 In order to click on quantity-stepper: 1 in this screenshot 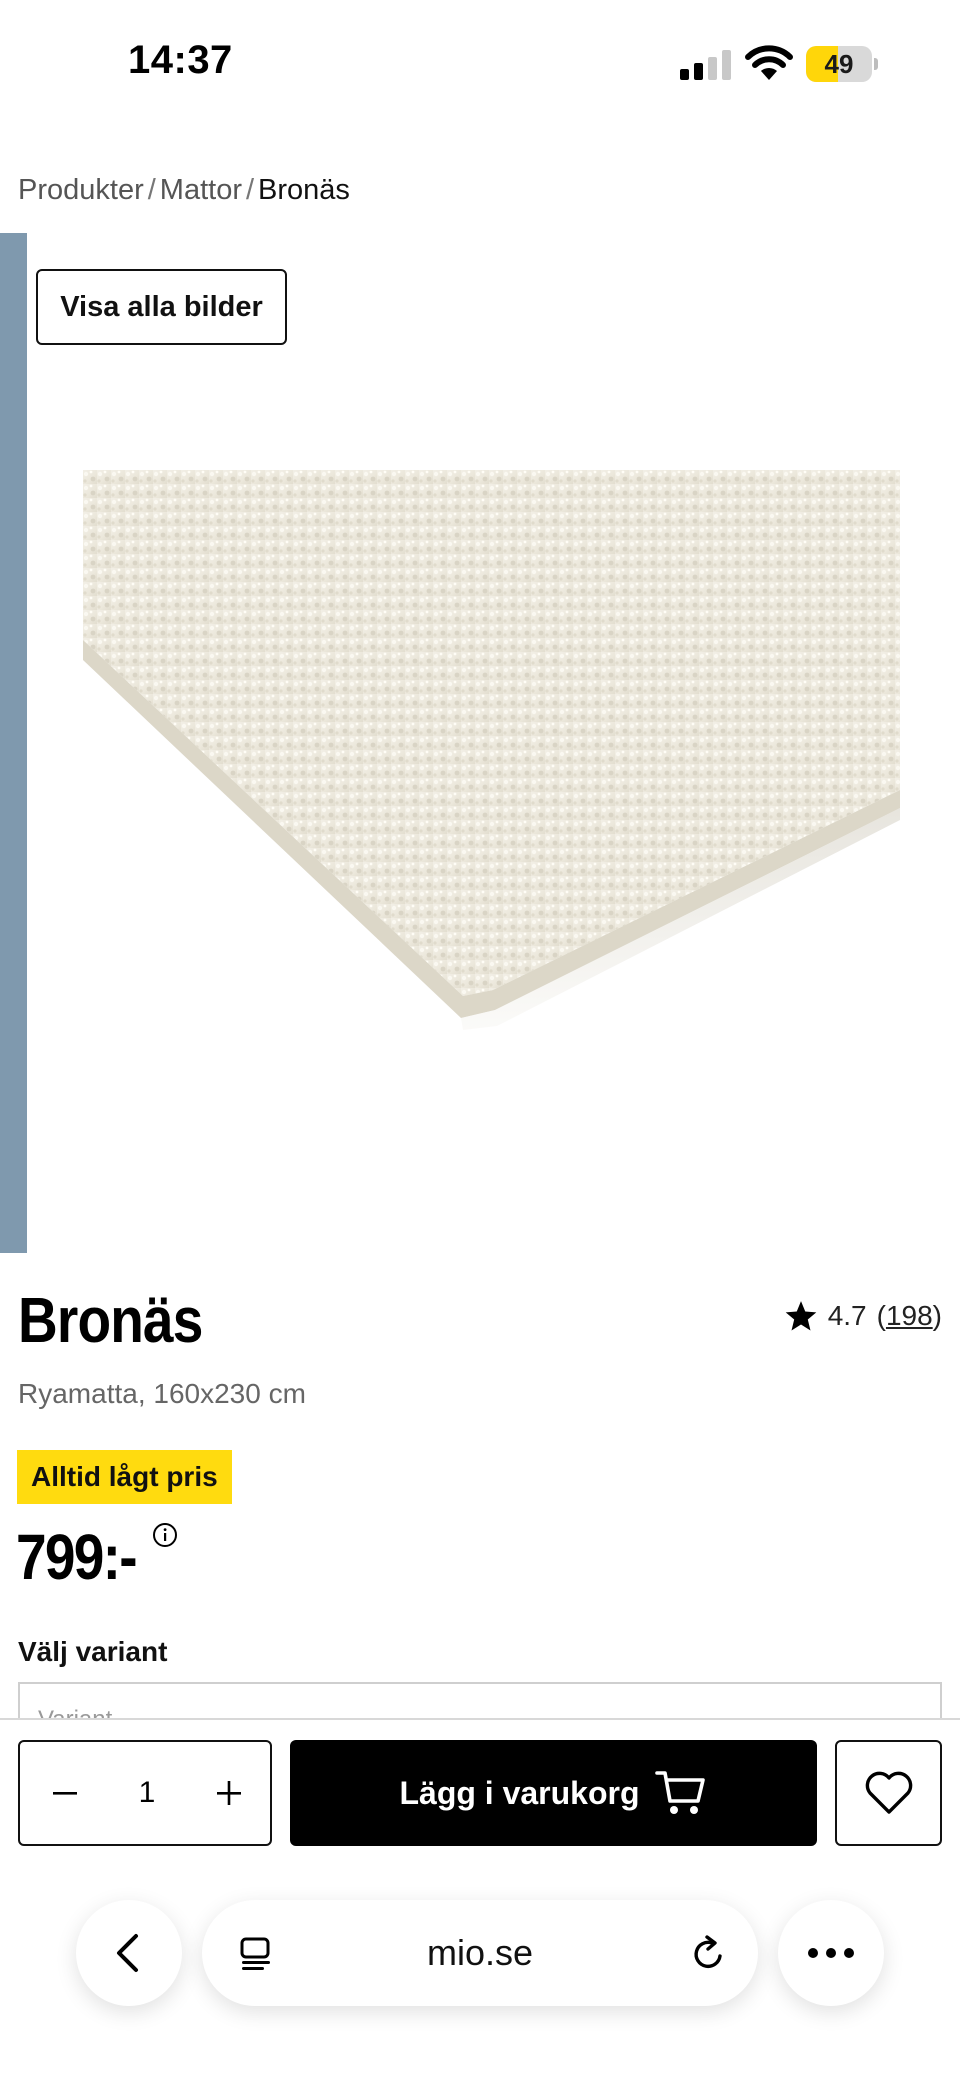, I will do `click(145, 1793)`.